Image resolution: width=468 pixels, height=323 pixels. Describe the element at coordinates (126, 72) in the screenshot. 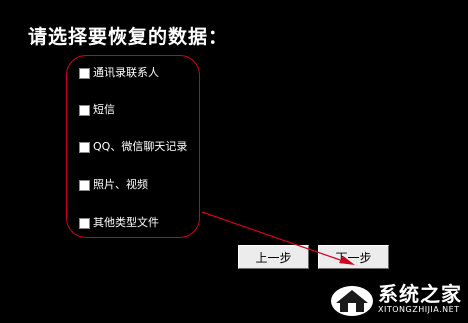

I see `option-label-contacts: 通讯录联系人` at that location.